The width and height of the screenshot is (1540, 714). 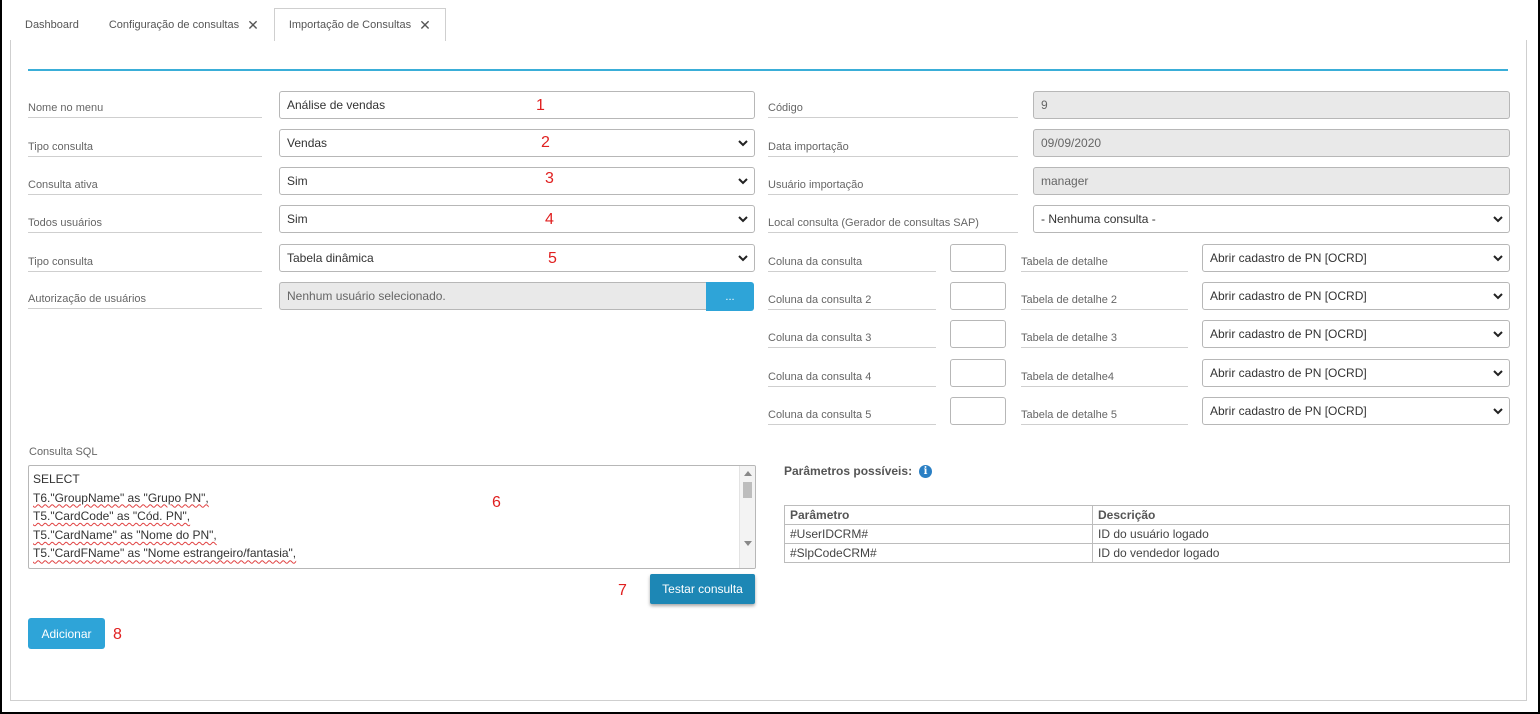 What do you see at coordinates (494, 296) in the screenshot?
I see `autorizacao-field: Nenhum usuário selecionado.` at bounding box center [494, 296].